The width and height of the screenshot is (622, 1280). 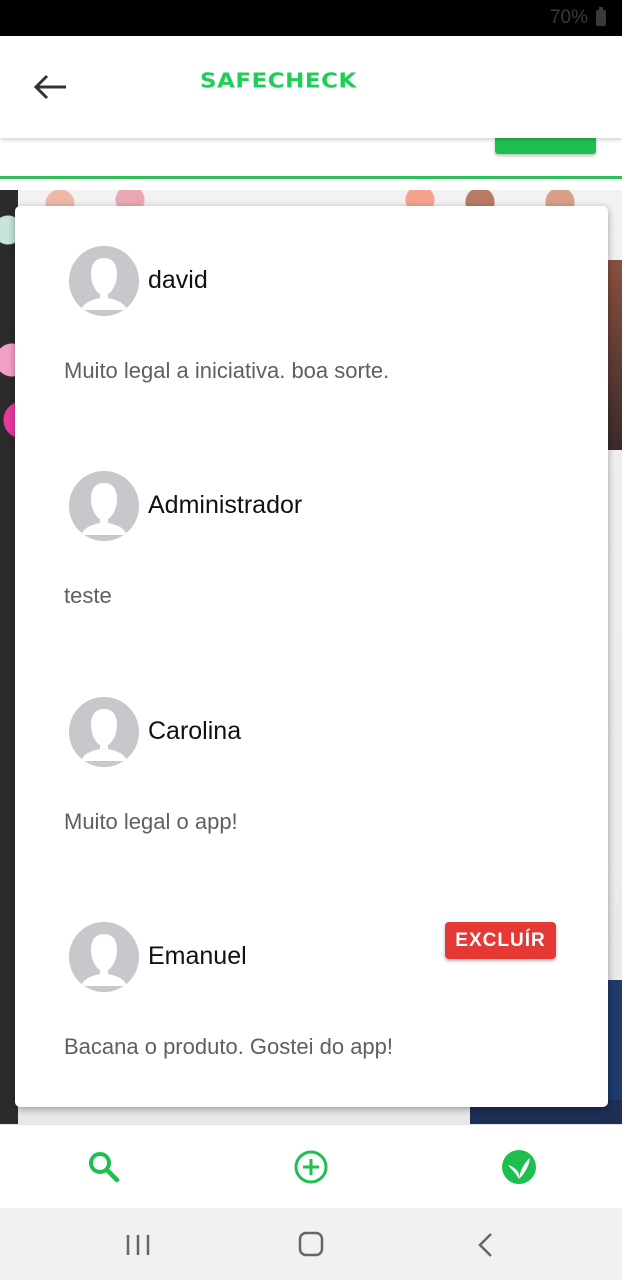 I want to click on battery-icon, so click(x=601, y=16).